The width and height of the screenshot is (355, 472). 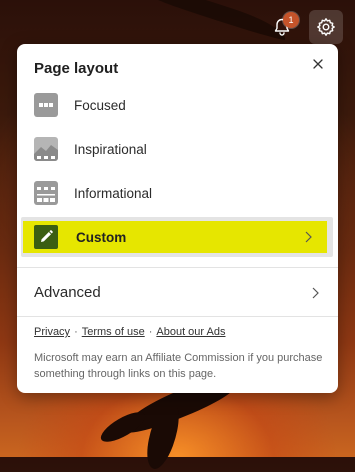 I want to click on inspirational-layout-icon, so click(x=46, y=149).